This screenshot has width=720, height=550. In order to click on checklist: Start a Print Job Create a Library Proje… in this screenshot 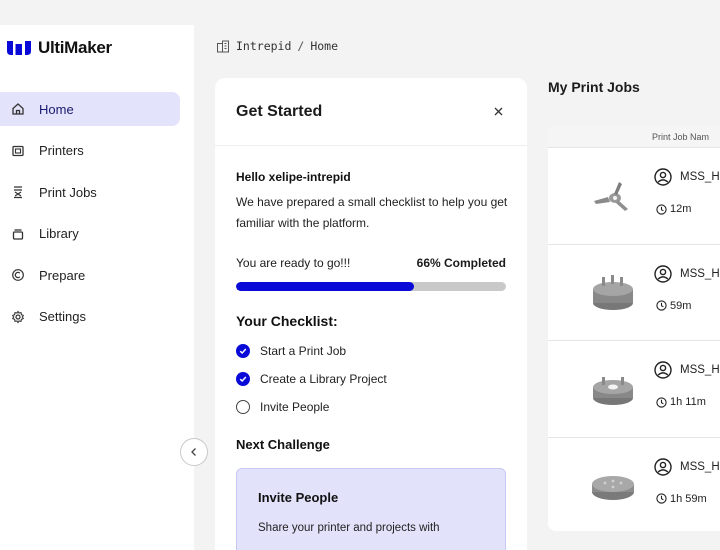, I will do `click(371, 379)`.